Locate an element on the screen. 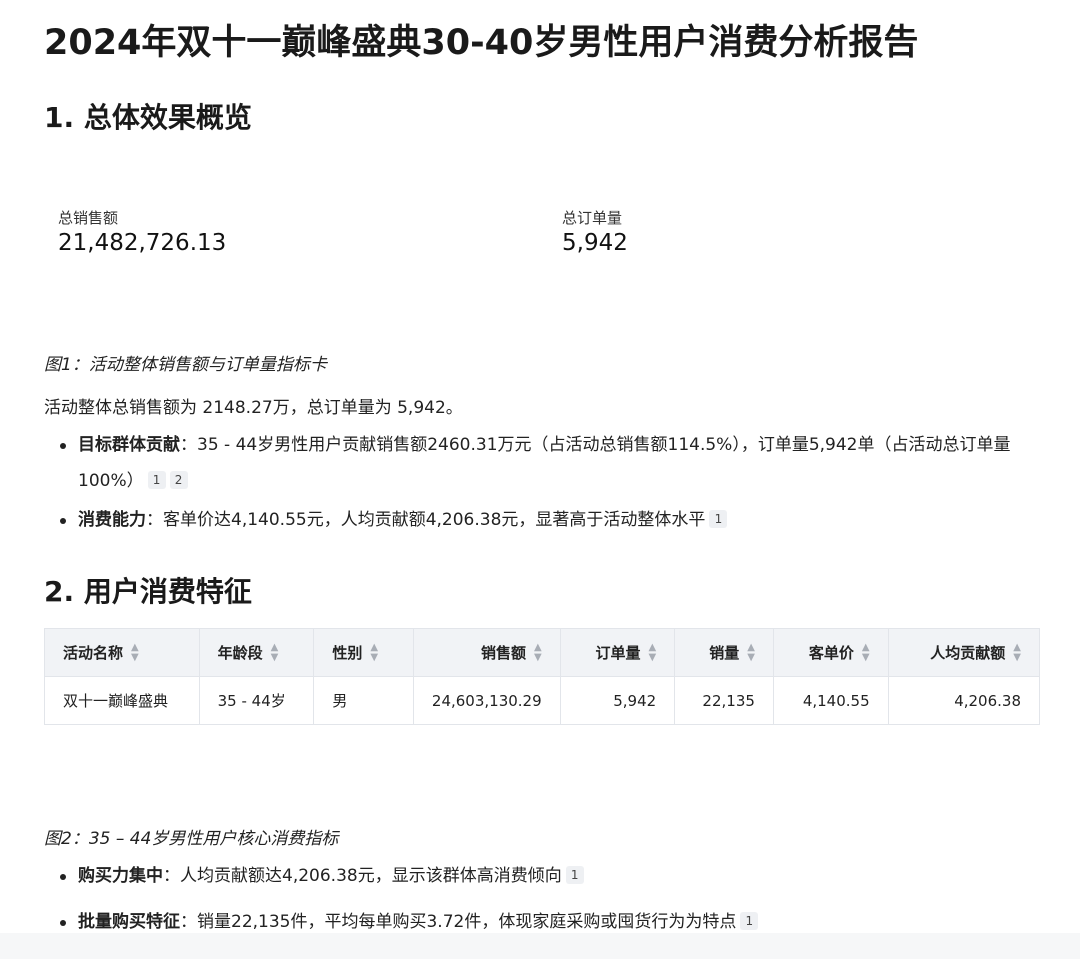 Image resolution: width=1080 pixels, height=959 pixels. bullet-label: 目标群体贡献 is located at coordinates (129, 445).